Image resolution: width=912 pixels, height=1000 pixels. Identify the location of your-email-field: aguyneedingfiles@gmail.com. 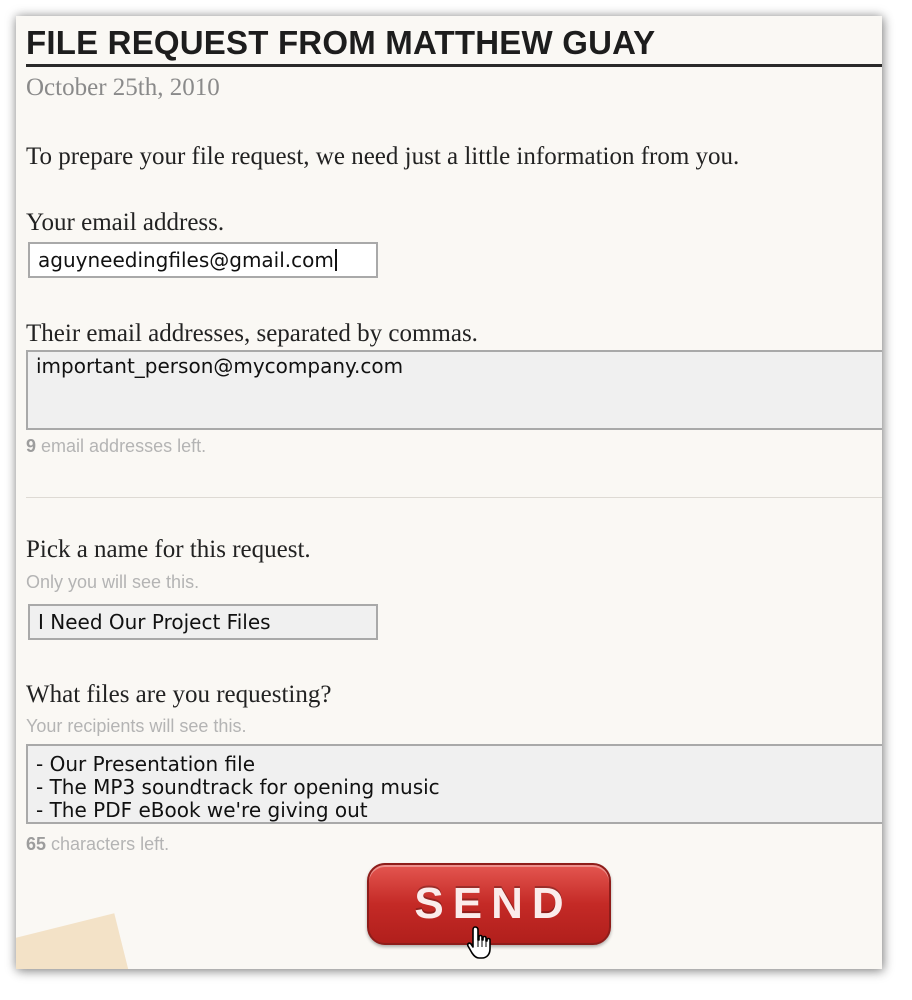
(203, 260).